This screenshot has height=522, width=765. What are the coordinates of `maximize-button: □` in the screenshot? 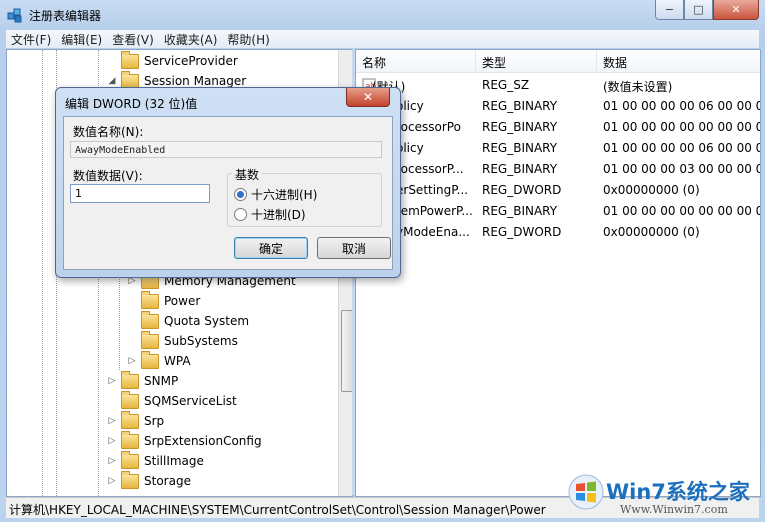 It's located at (698, 10).